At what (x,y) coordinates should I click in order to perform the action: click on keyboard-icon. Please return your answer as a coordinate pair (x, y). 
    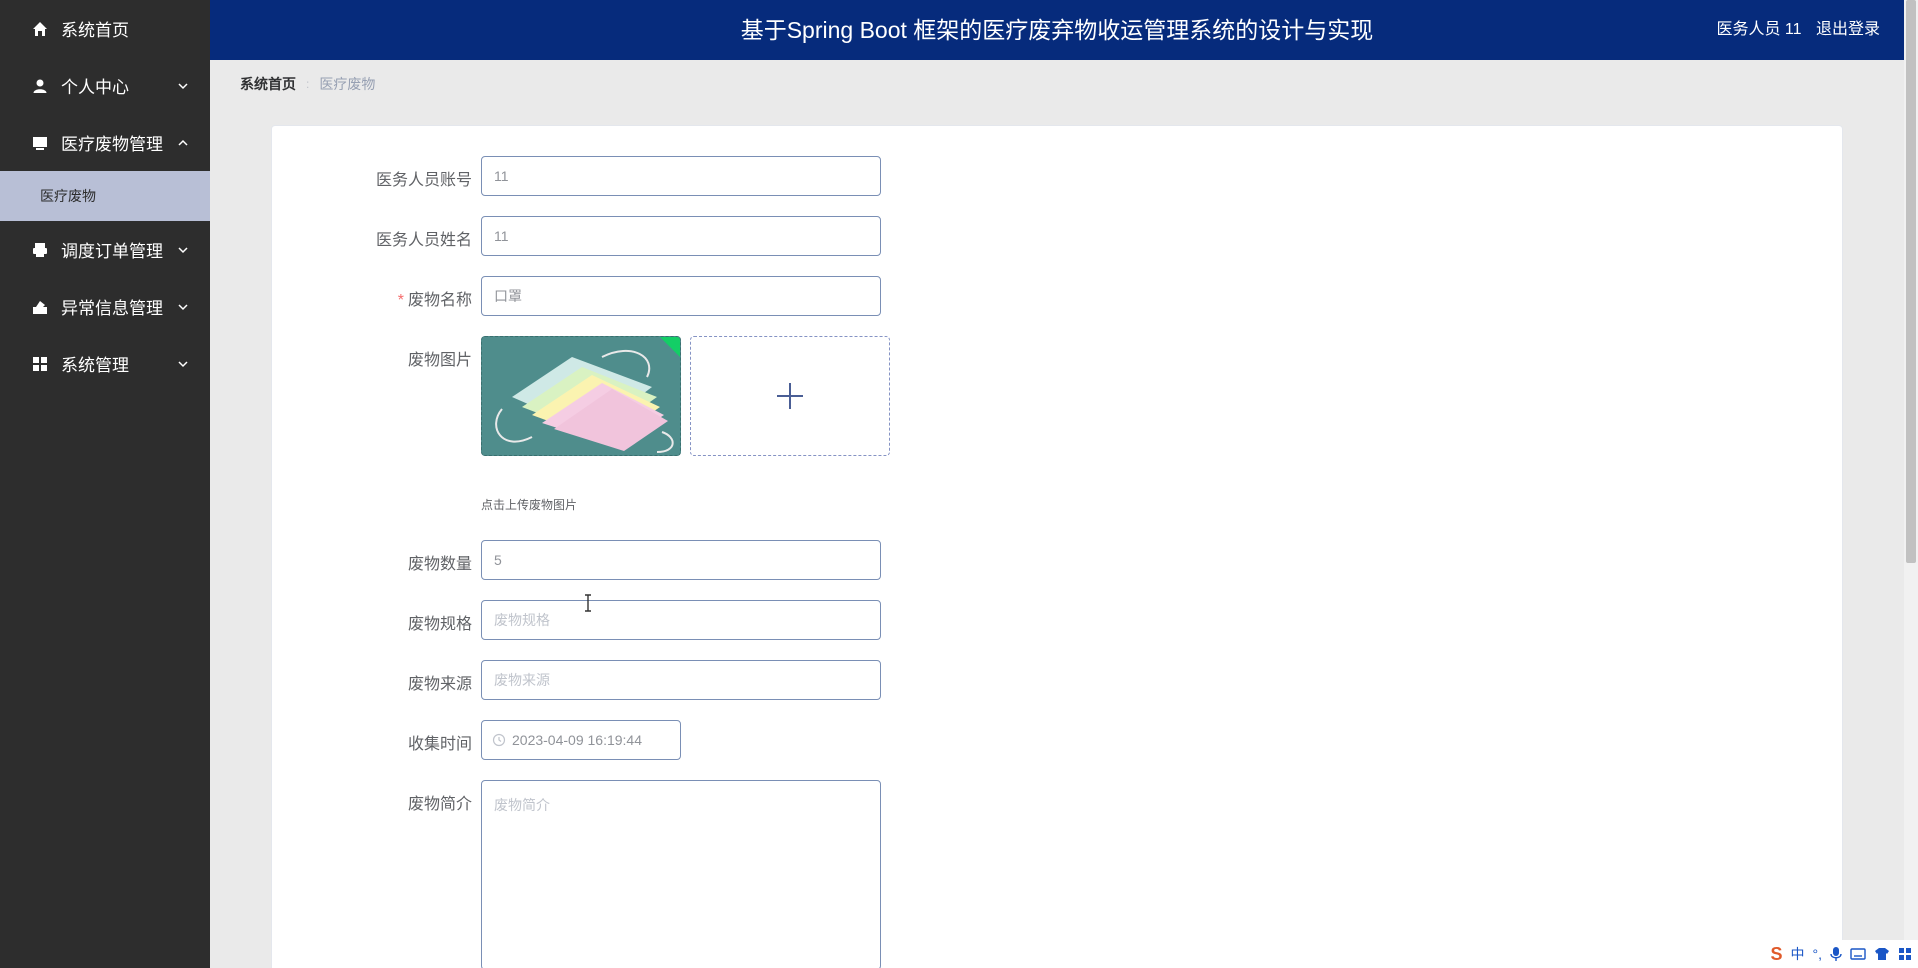
    Looking at the image, I should click on (1858, 954).